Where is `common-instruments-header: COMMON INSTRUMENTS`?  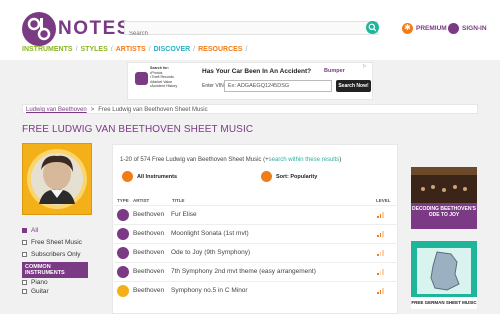 common-instruments-header: COMMON INSTRUMENTS is located at coordinates (55, 270).